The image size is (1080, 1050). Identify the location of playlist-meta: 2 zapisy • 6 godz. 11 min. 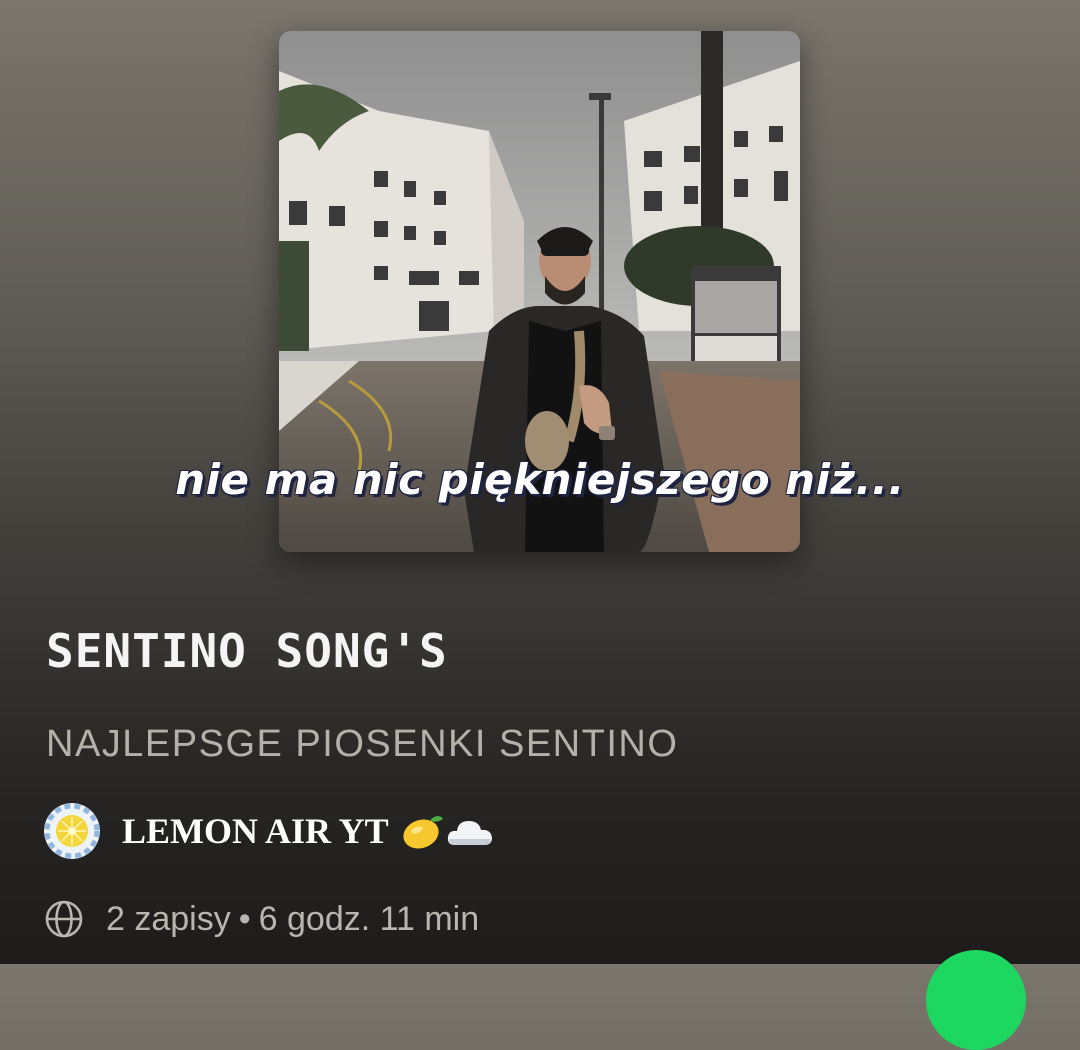
(261, 919).